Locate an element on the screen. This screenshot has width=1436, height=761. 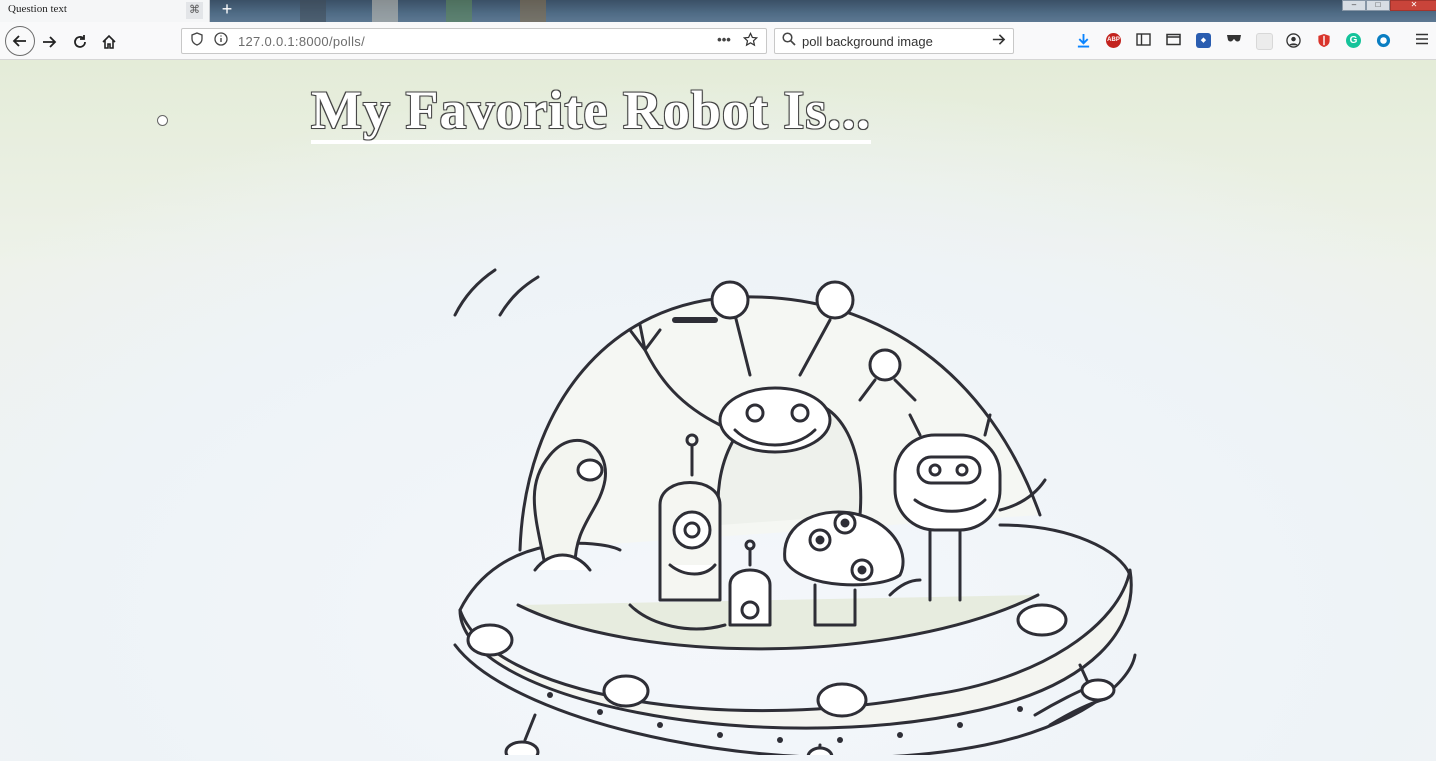
list-bullet is located at coordinates (162, 120).